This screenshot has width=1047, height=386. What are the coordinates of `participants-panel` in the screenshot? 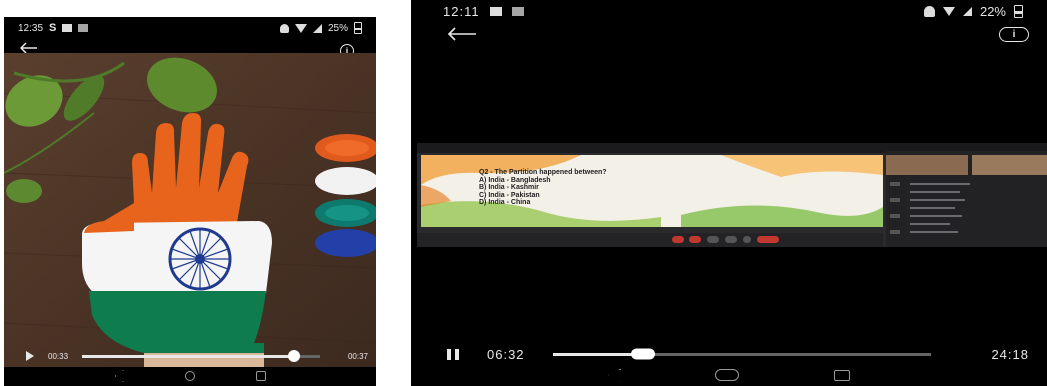 It's located at (966, 199).